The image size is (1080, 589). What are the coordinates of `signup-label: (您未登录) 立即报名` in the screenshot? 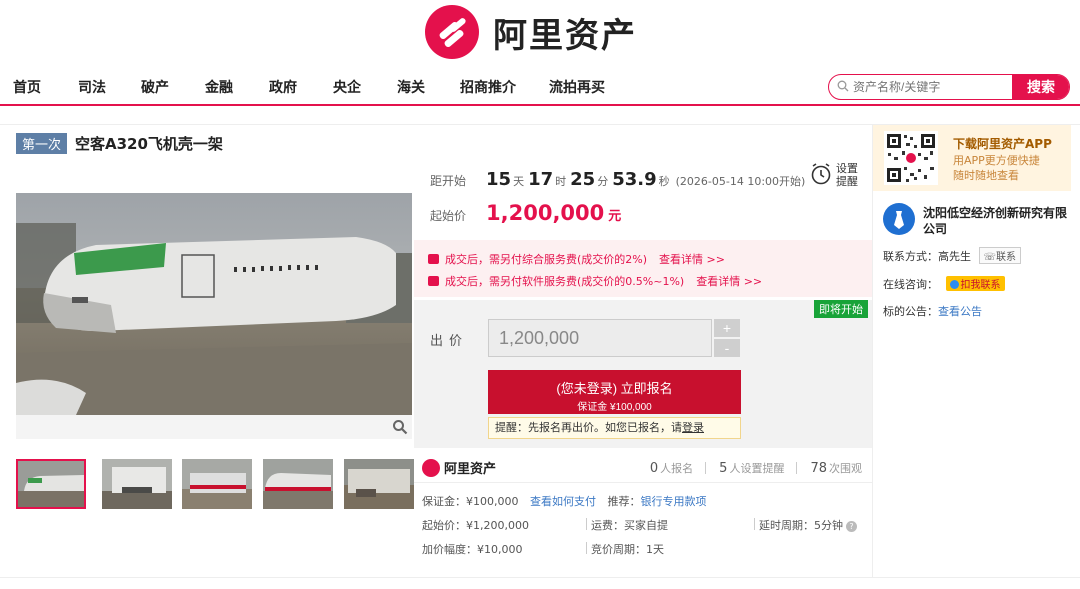 It's located at (614, 388).